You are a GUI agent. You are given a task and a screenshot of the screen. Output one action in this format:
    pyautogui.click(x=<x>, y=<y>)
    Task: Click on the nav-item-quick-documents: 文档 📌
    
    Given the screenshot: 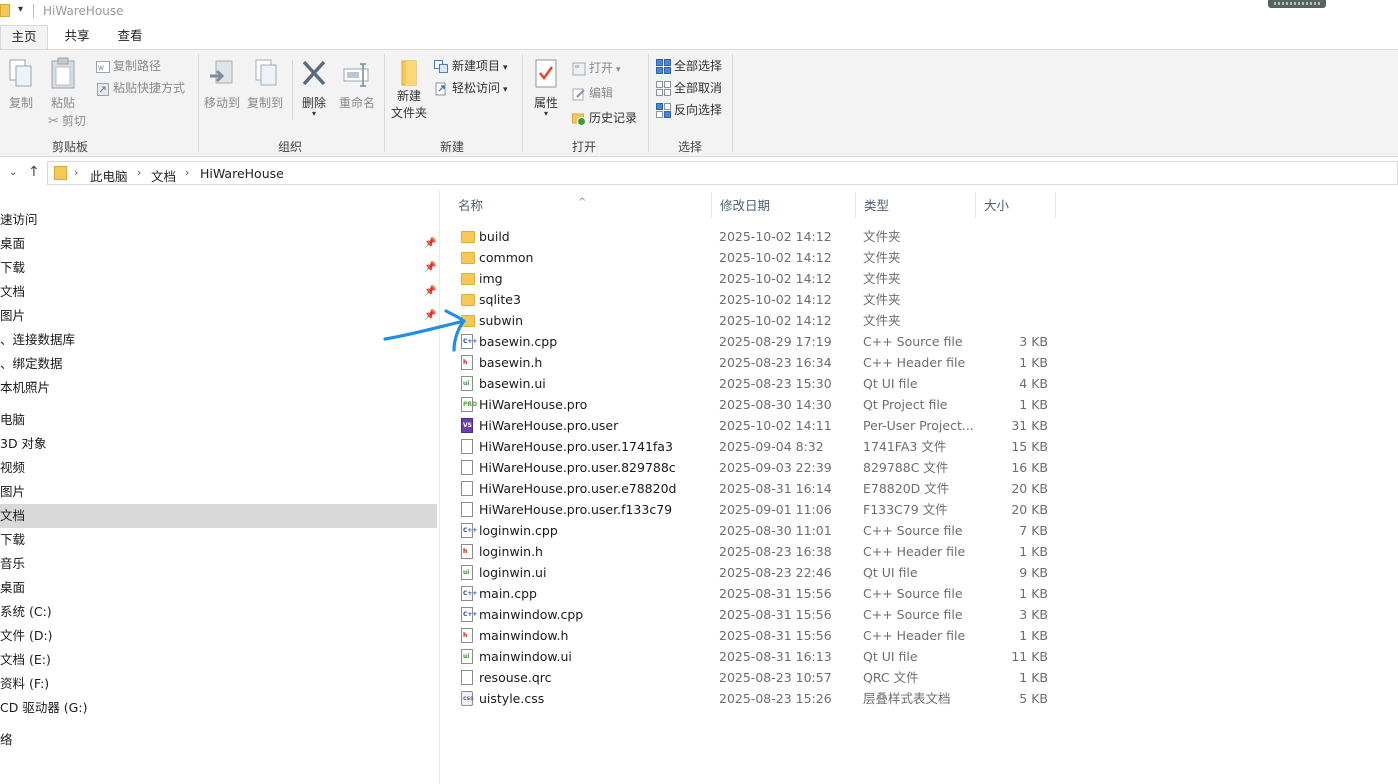 What is the action you would take?
    pyautogui.click(x=218, y=292)
    